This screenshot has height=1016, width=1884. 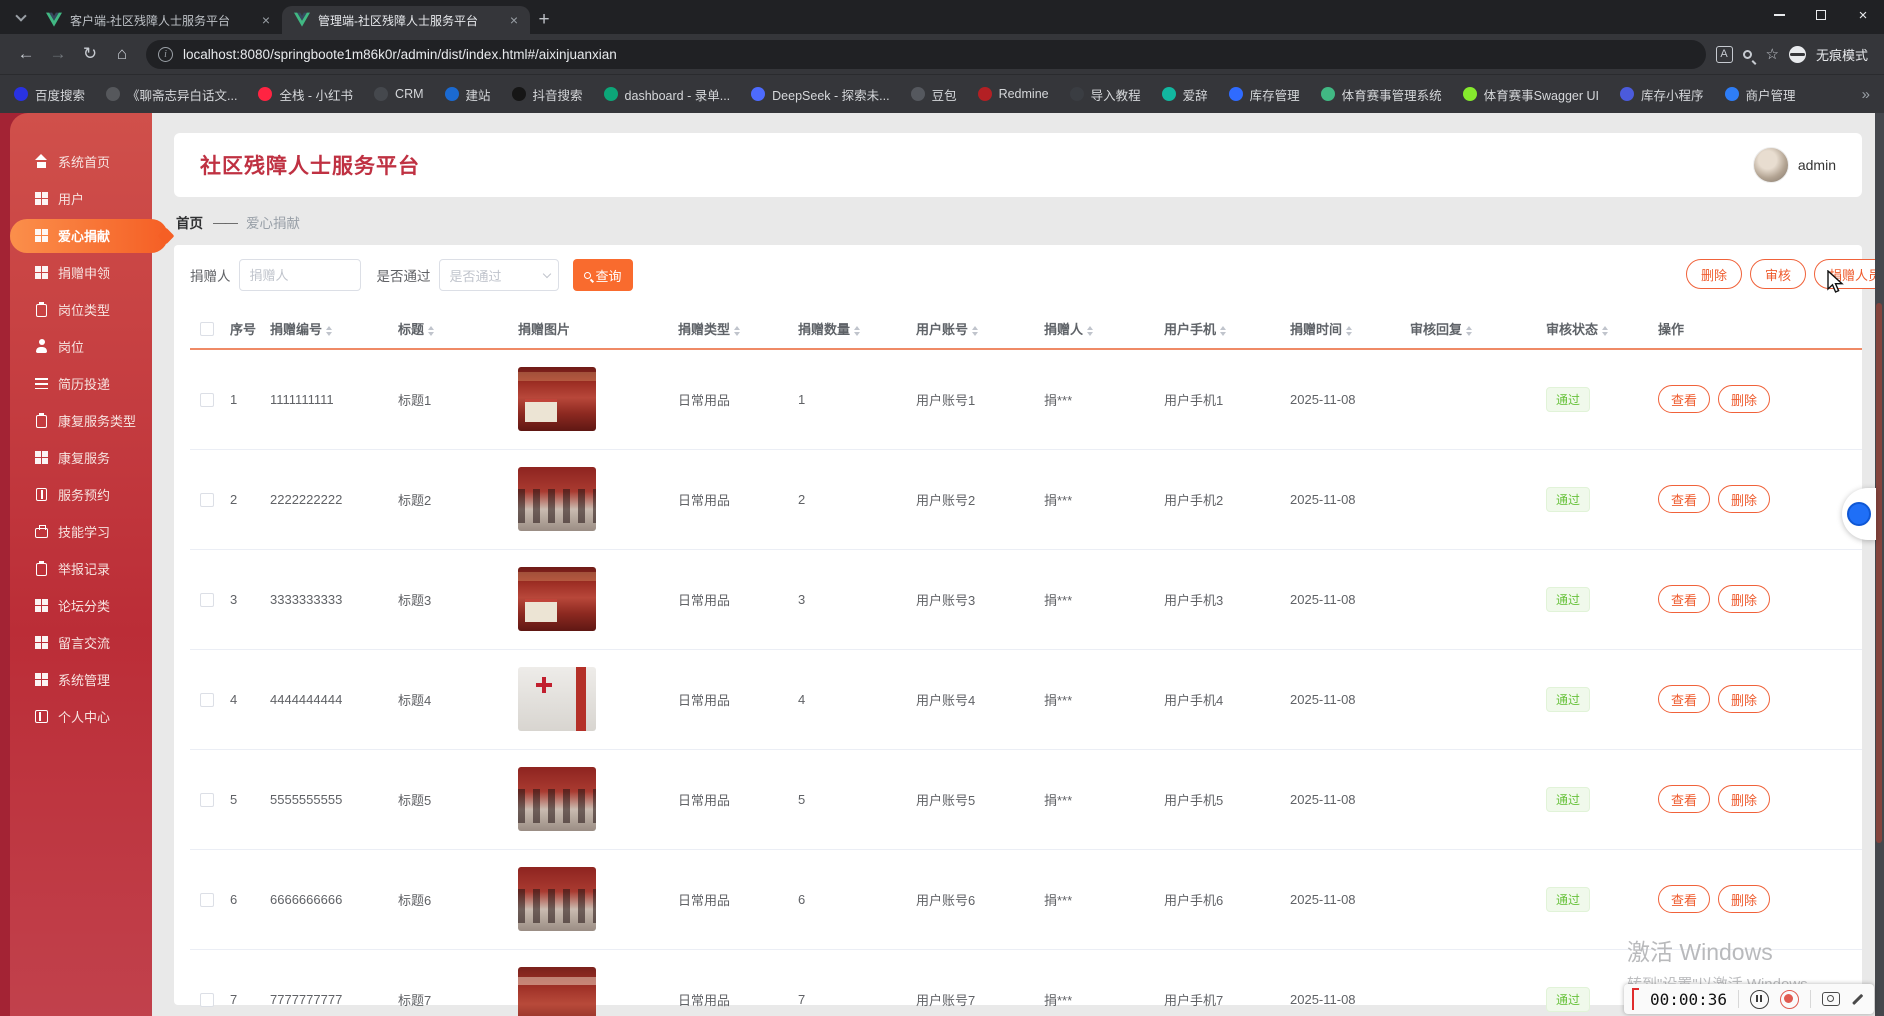 I want to click on column-header: 标题, so click(x=448, y=329).